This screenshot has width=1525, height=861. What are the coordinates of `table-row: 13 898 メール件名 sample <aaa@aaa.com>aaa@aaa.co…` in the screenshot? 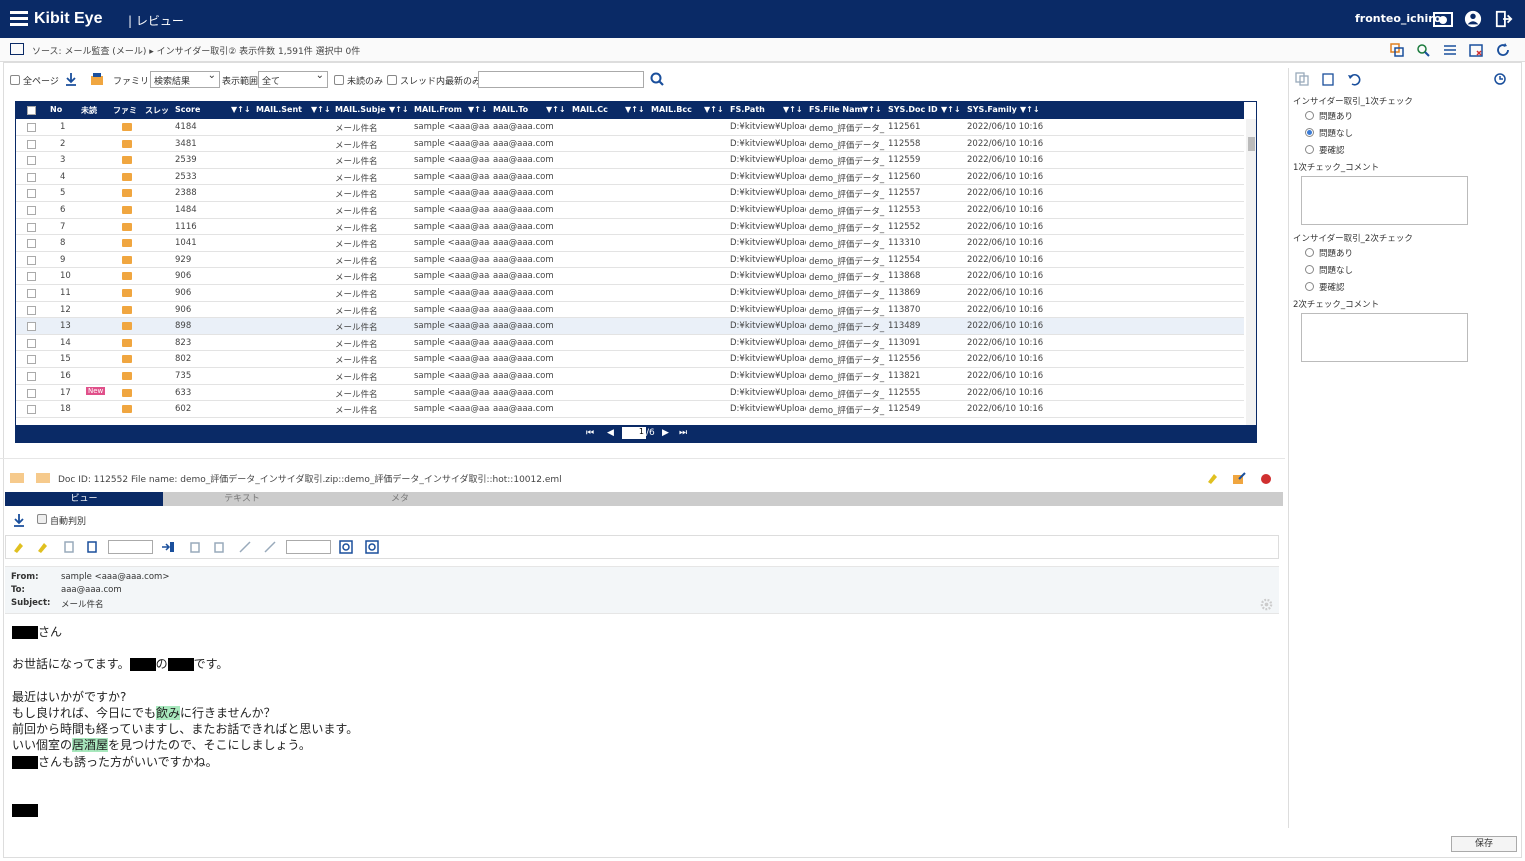 It's located at (630, 326).